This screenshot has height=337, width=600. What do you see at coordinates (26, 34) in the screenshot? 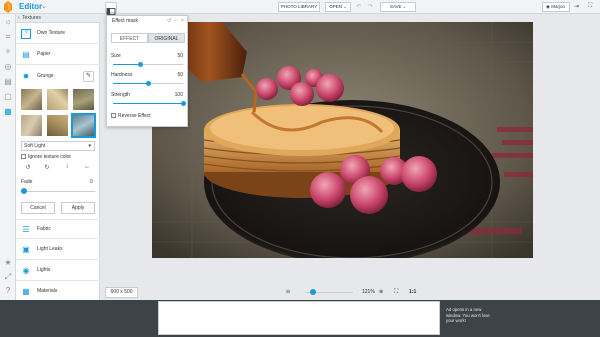
I see `question-icon: ?` at bounding box center [26, 34].